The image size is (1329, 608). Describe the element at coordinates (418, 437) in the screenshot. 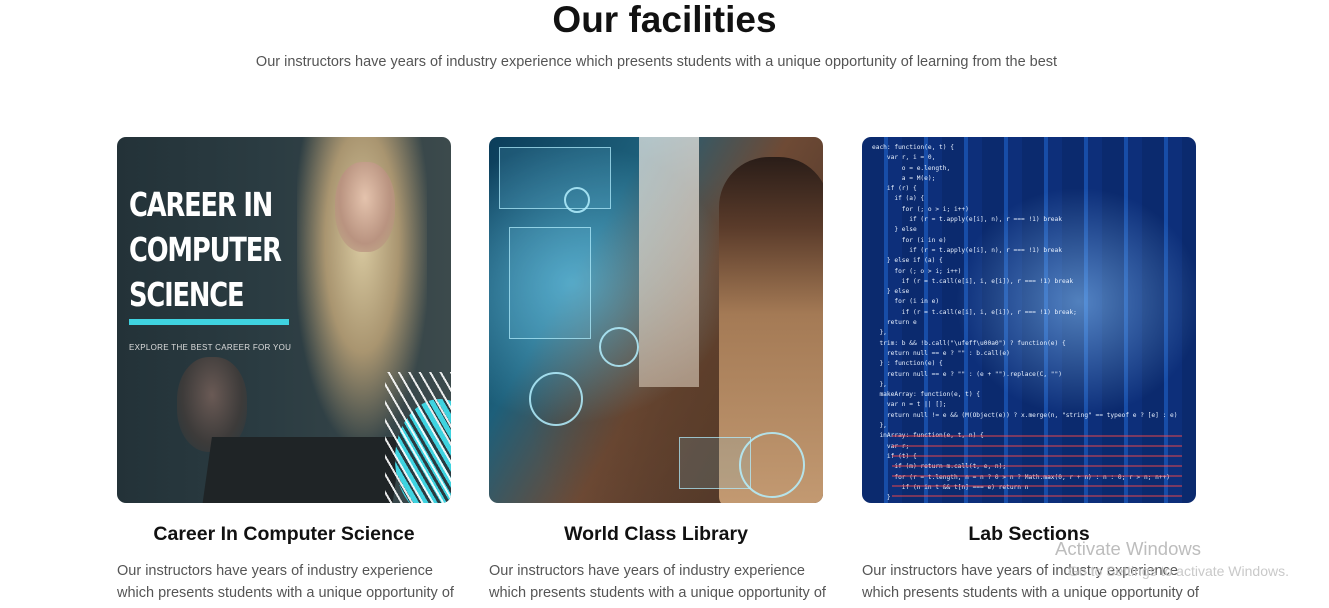

I see `decorative-stripes` at that location.